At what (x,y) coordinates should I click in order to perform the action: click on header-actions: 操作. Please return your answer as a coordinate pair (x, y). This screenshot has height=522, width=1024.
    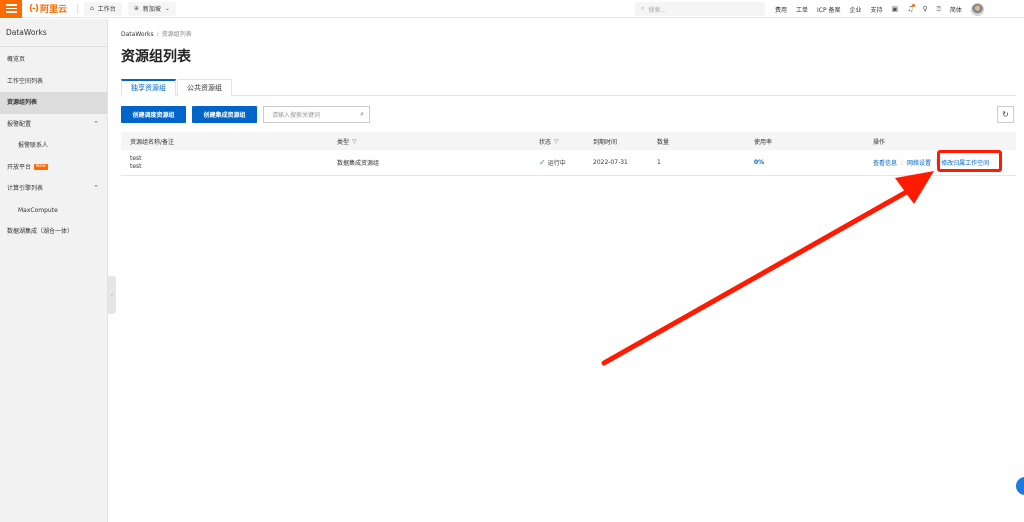
    Looking at the image, I should click on (879, 142).